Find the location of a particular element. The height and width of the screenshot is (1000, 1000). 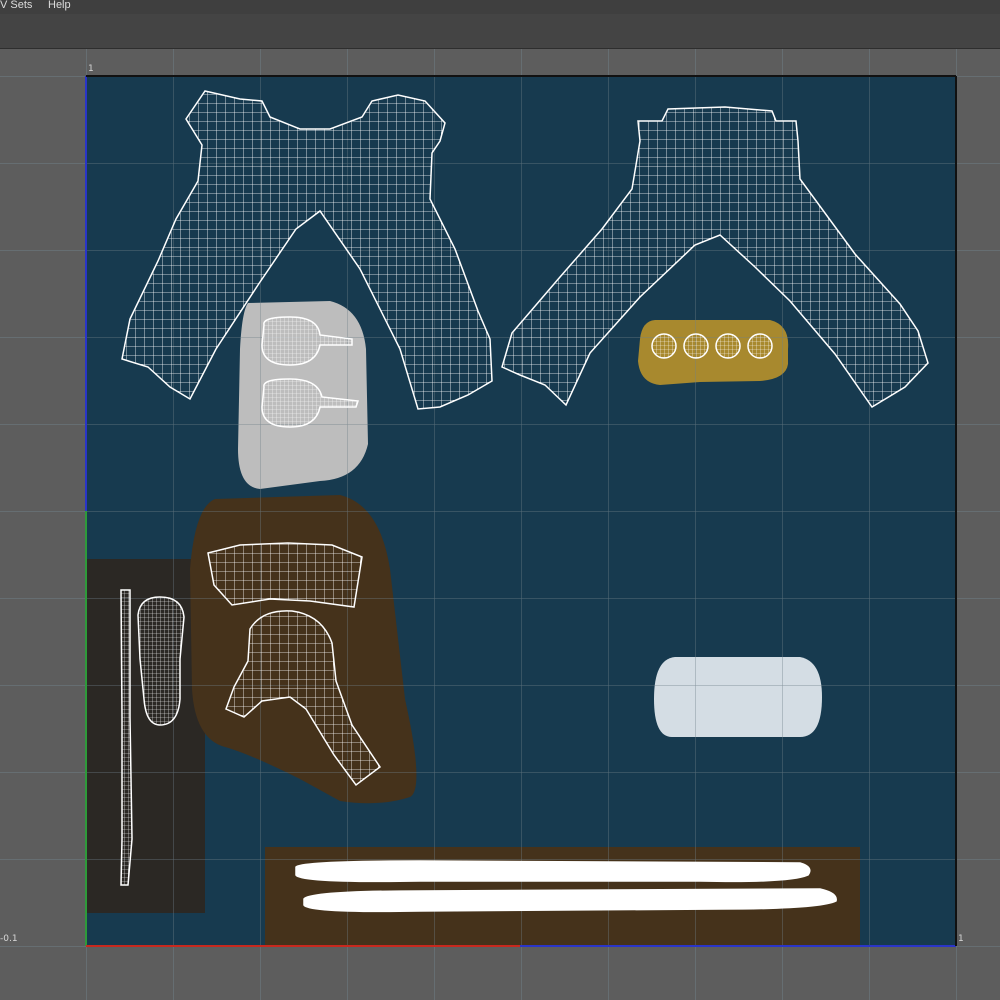

uv-label-top-left: 1 is located at coordinates (91, 69).